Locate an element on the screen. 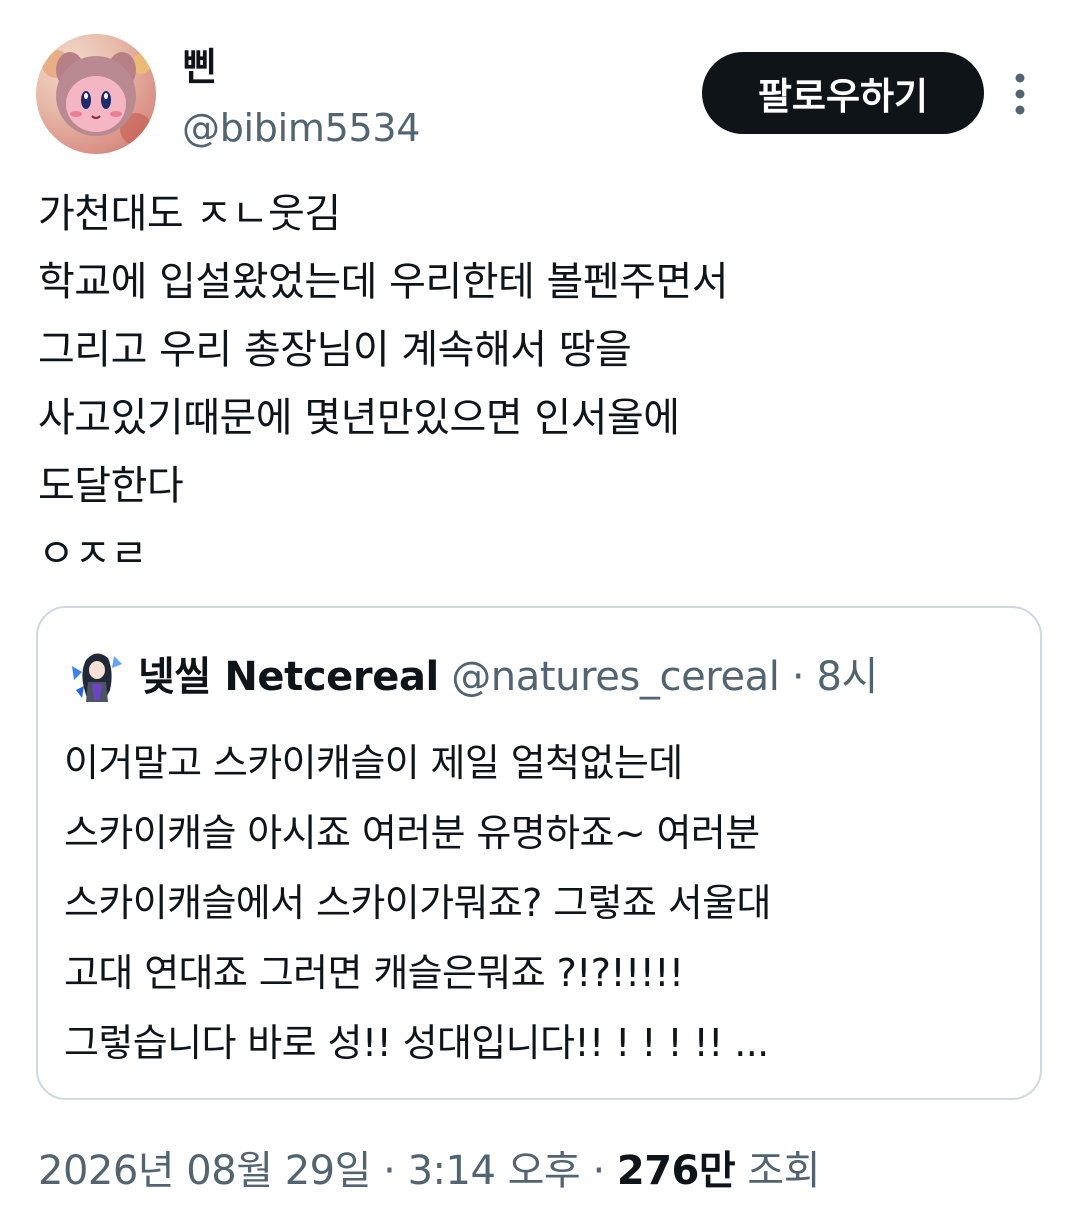 The image size is (1080, 1229). views-count: 276만 is located at coordinates (676, 1171).